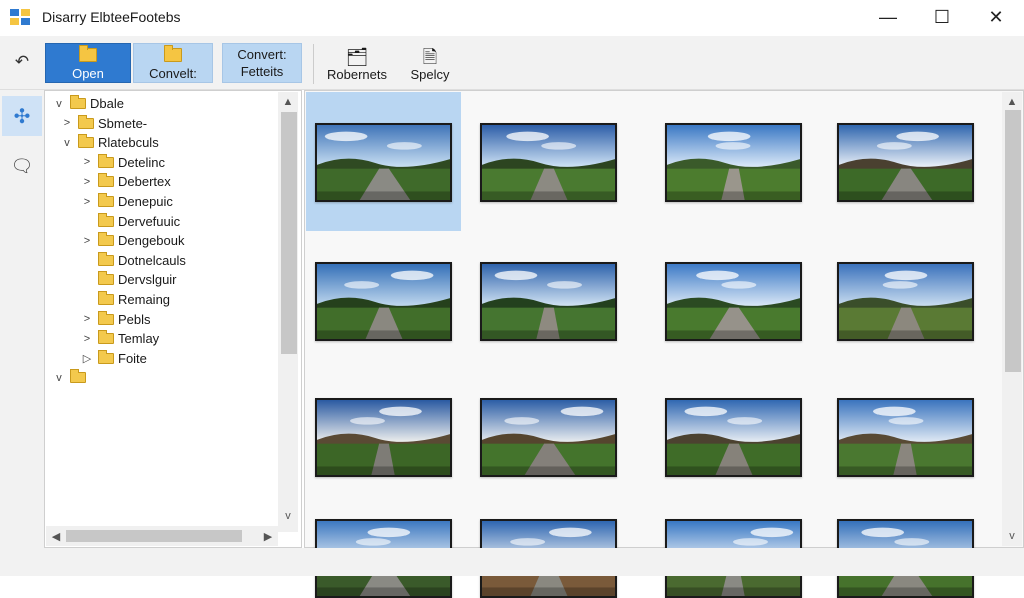 Image resolution: width=1024 pixels, height=598 pixels. I want to click on tree-item: > Debertex, so click(125, 181).